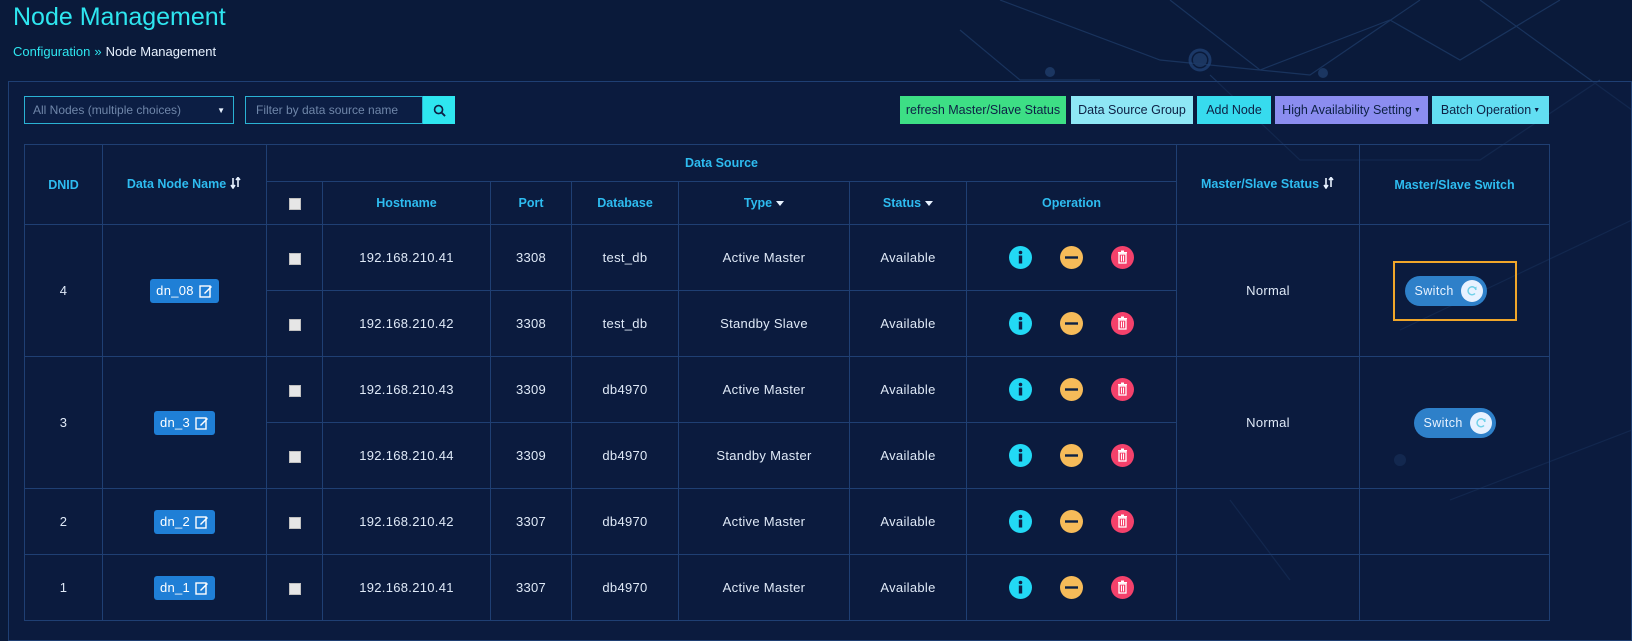 The width and height of the screenshot is (1632, 641). What do you see at coordinates (406, 389) in the screenshot?
I see `hostname-cell: 192.168.210.43` at bounding box center [406, 389].